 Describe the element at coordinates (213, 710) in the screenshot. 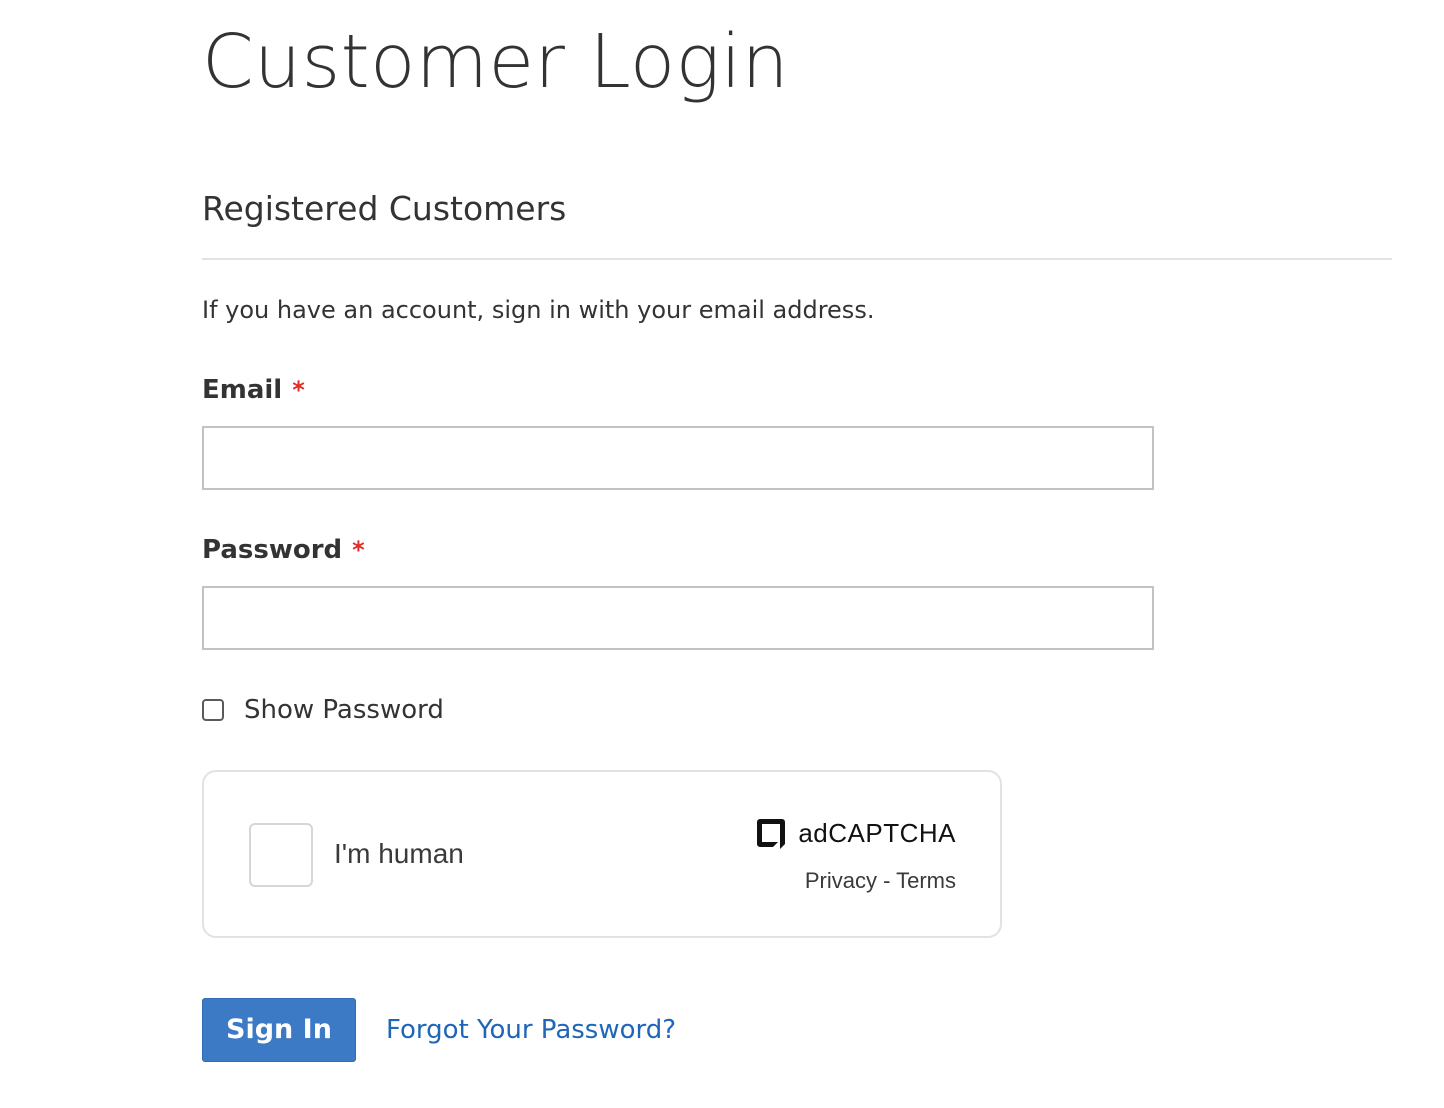

I see `show-password-checkbox` at that location.